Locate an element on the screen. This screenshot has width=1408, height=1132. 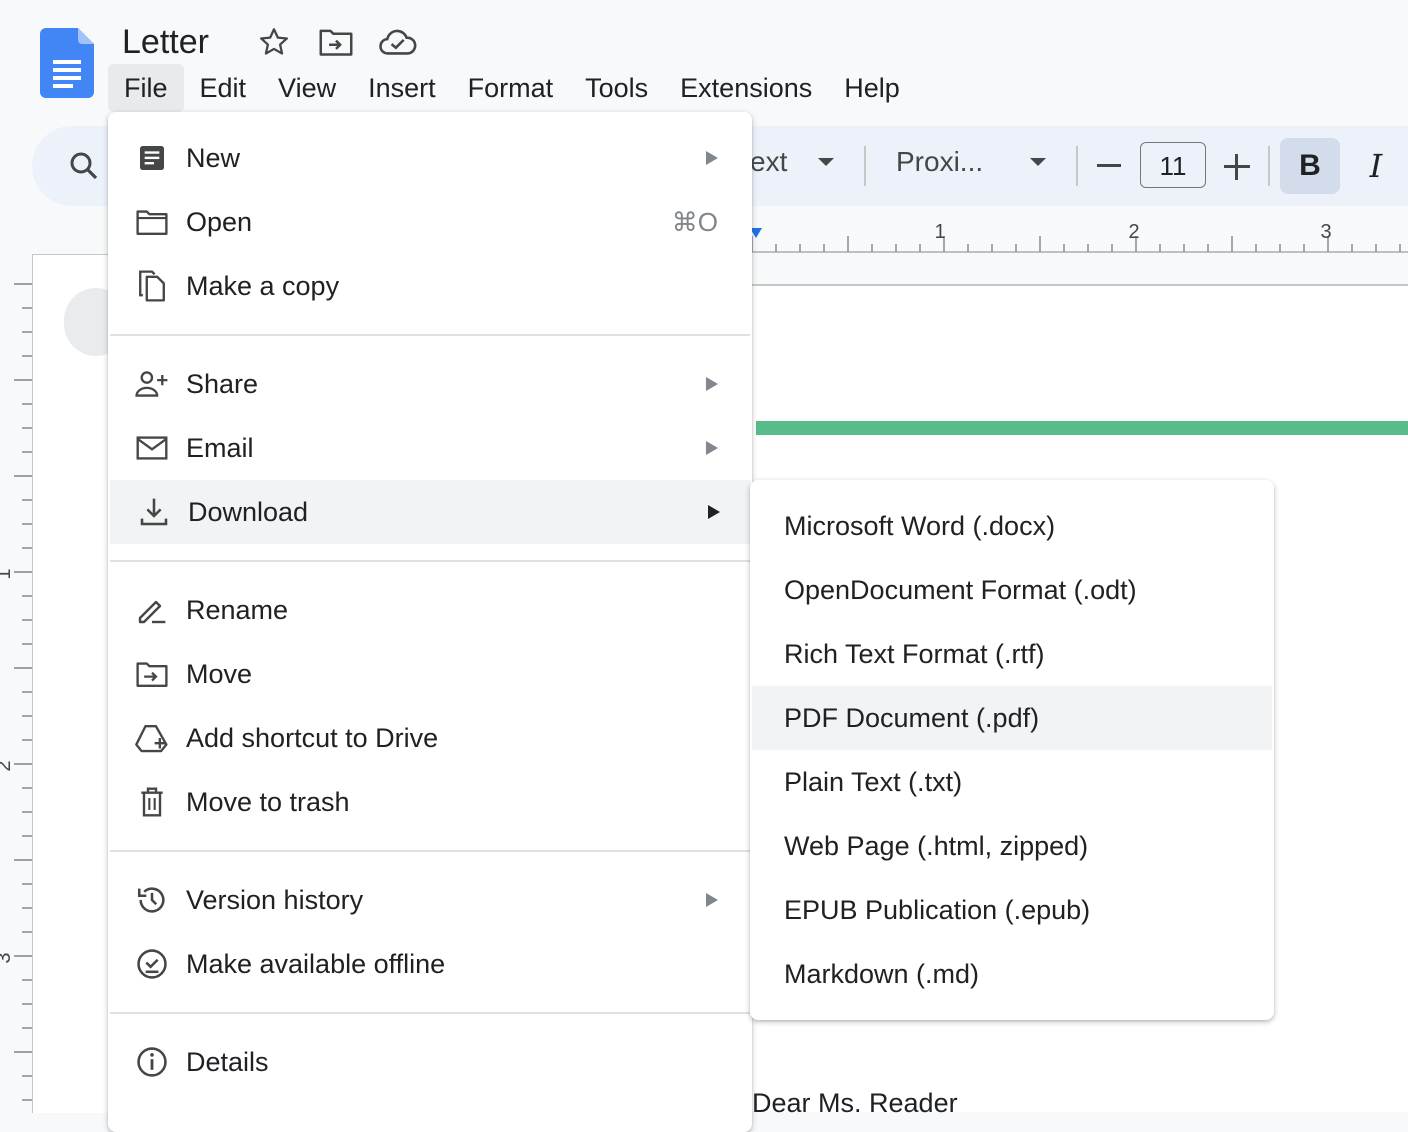
drive-shortcut-icon is located at coordinates (152, 738).